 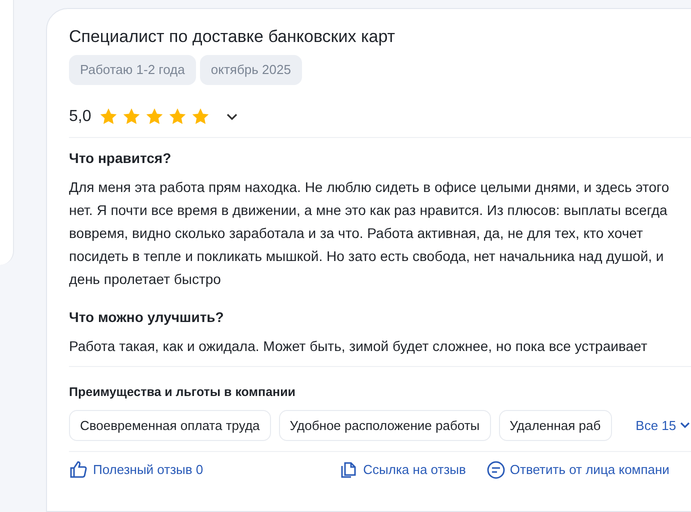 I want to click on tag: Работаю 1-2 года, so click(x=132, y=70).